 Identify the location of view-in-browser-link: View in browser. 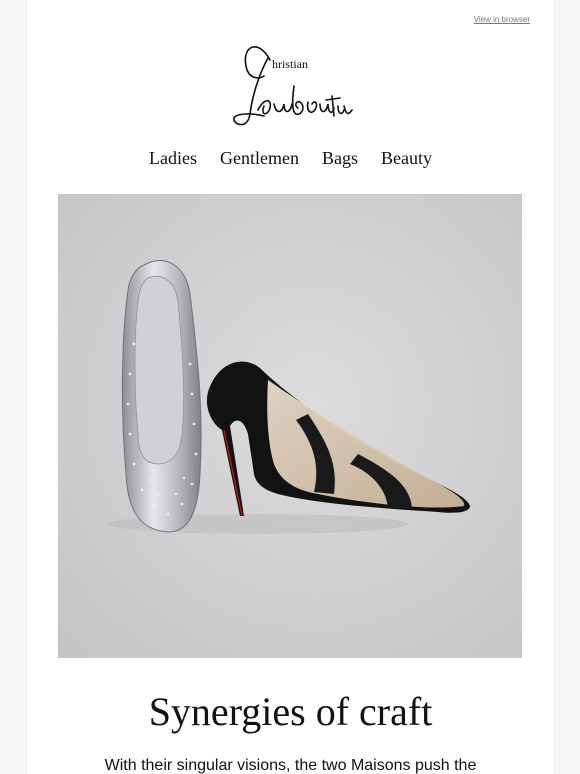
(502, 19).